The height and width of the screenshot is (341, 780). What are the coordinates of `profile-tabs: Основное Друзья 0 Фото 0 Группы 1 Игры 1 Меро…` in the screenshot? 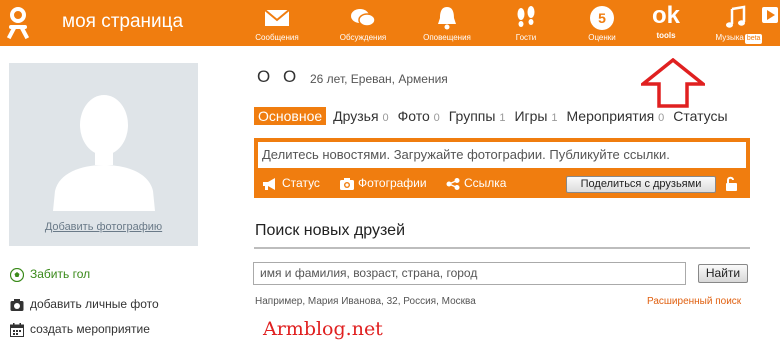 It's located at (495, 118).